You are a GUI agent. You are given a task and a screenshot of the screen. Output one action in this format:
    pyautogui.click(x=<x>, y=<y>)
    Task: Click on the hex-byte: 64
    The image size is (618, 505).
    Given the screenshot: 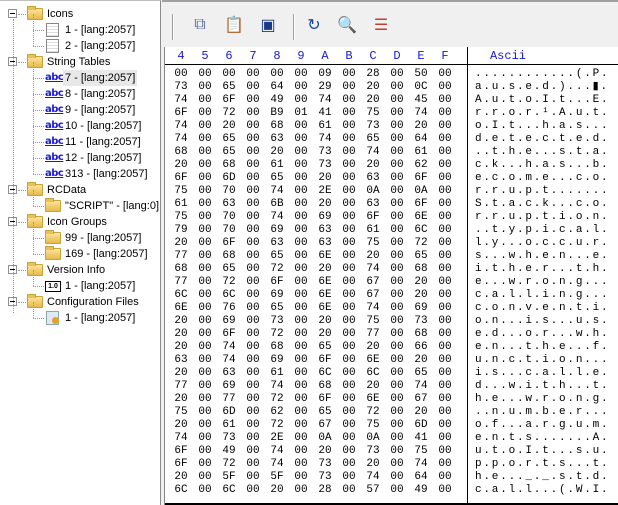 What is the action you would take?
    pyautogui.click(x=421, y=139)
    